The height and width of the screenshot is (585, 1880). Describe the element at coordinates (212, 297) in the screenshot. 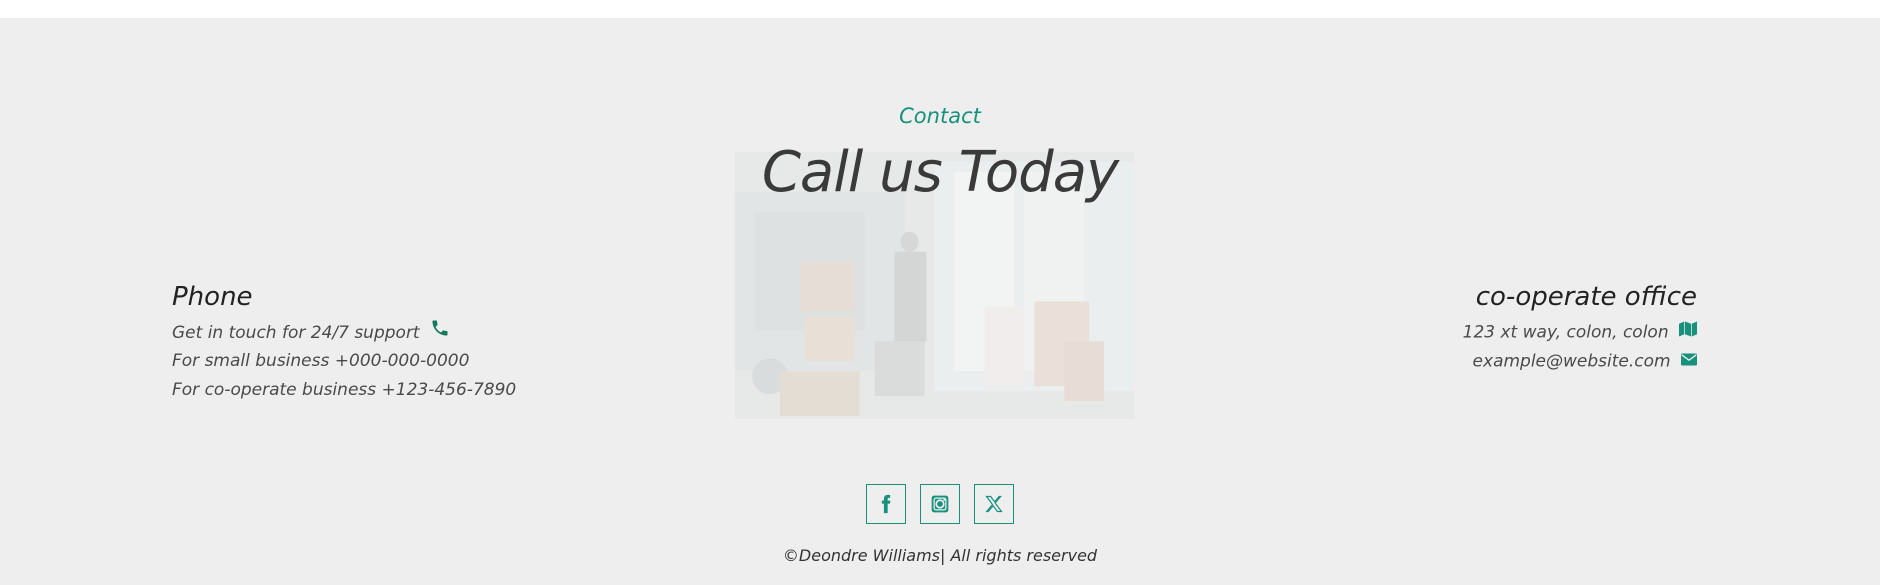

I see `phone-title: Phone` at that location.